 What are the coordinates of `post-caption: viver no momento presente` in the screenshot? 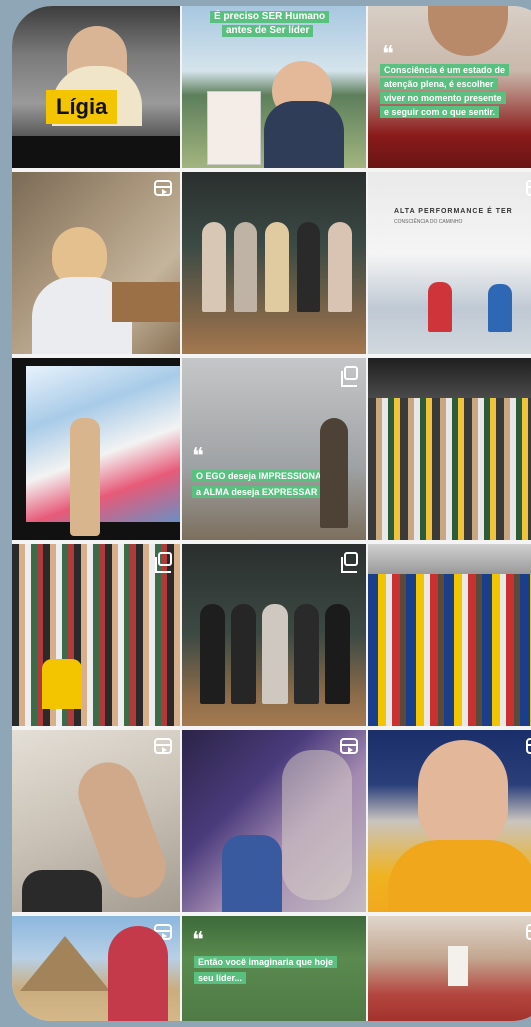 It's located at (443, 98).